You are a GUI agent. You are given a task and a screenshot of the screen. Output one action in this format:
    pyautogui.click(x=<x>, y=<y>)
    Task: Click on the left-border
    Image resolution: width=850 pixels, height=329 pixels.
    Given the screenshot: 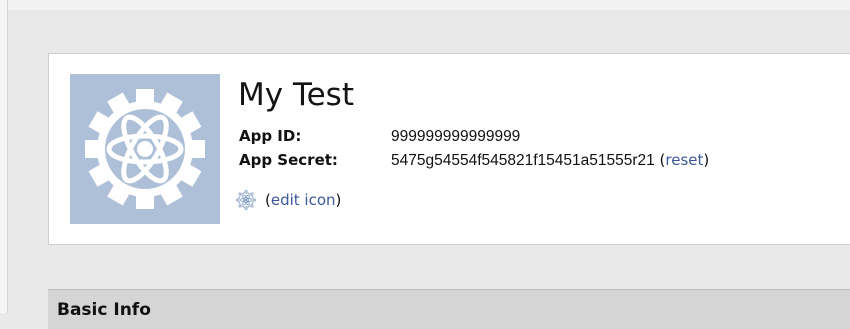 What is the action you would take?
    pyautogui.click(x=4, y=156)
    